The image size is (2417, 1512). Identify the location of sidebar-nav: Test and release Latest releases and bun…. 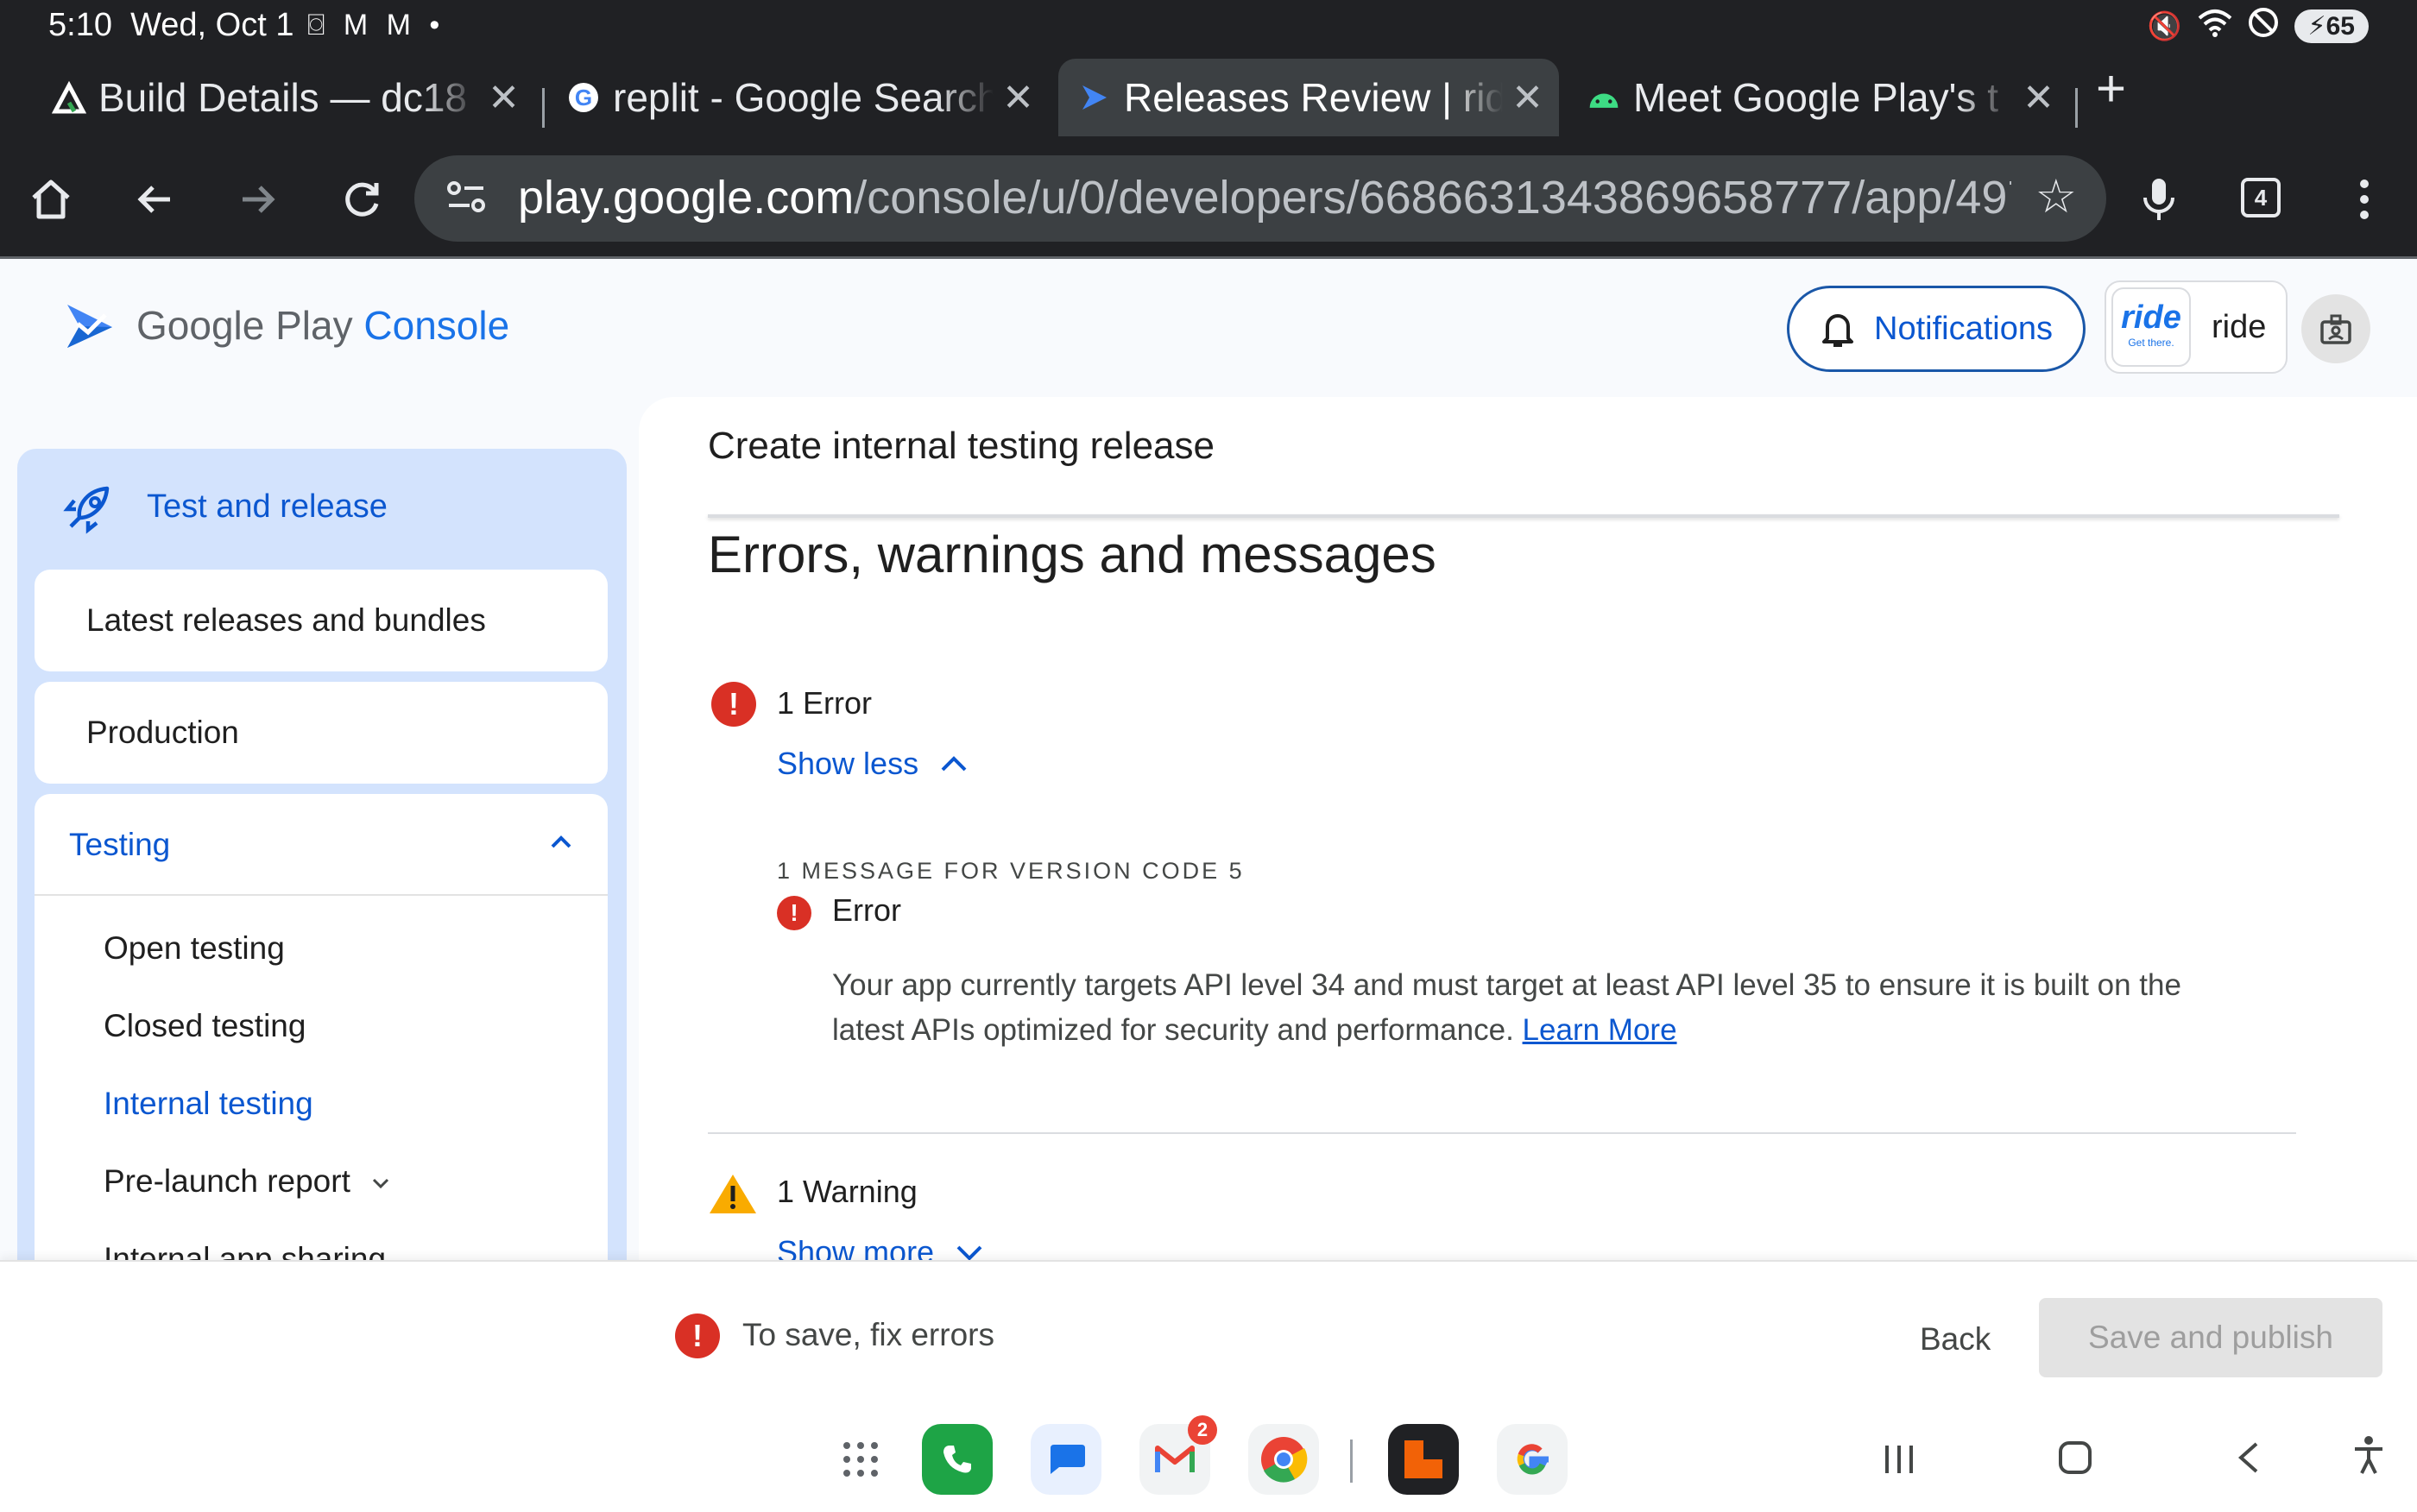
(322, 855).